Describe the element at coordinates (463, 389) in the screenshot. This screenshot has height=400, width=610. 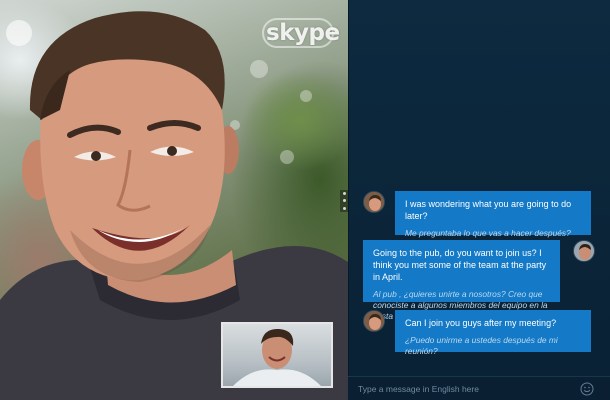
I see `message-input` at that location.